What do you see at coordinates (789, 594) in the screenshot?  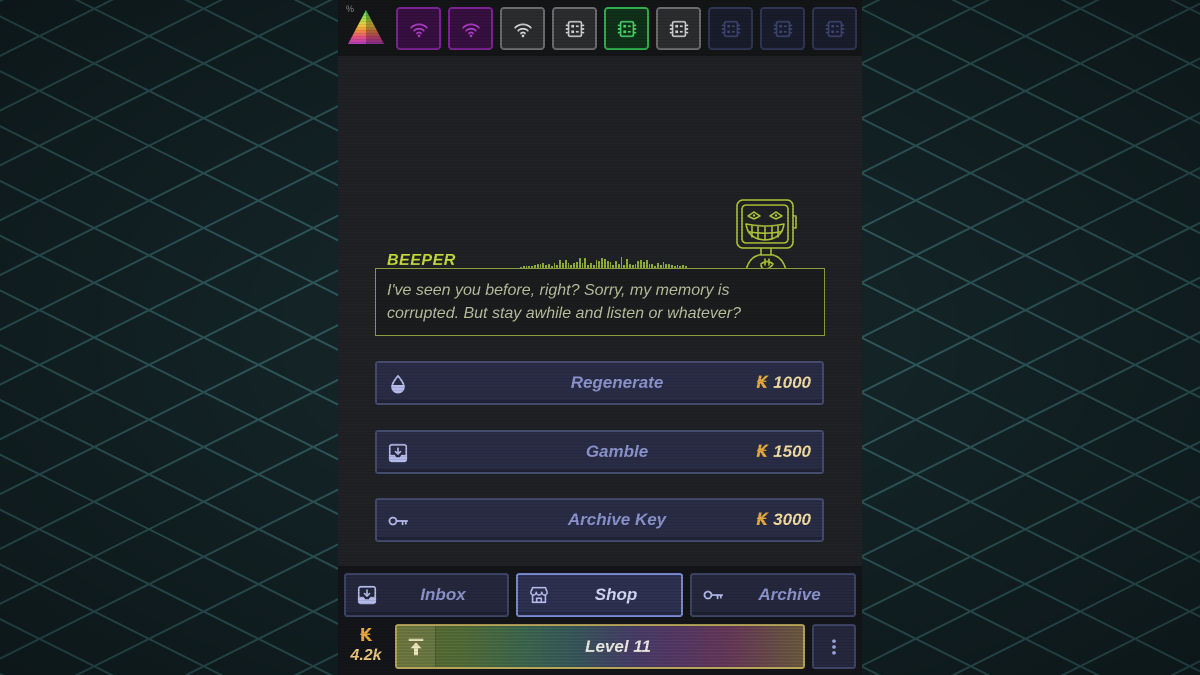 I see `tab-label: Archive` at bounding box center [789, 594].